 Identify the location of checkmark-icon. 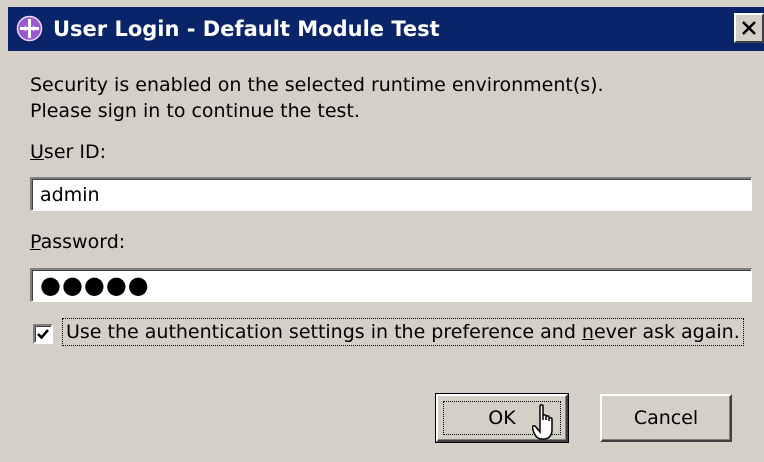
(43, 334).